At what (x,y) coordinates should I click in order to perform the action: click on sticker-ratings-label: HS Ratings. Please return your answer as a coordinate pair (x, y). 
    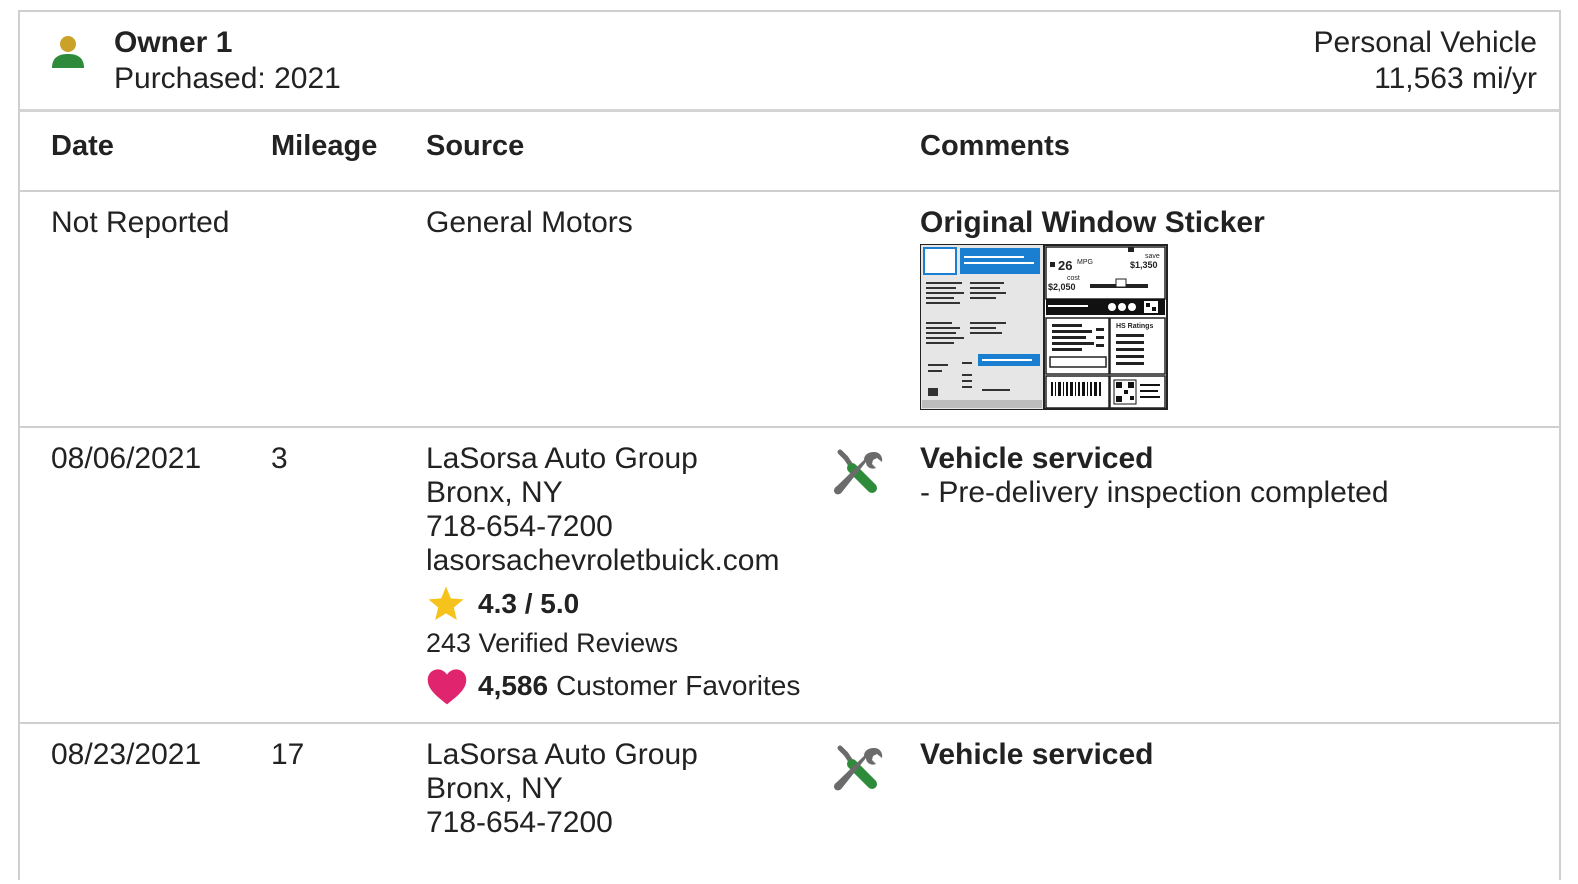
    Looking at the image, I should click on (1134, 326).